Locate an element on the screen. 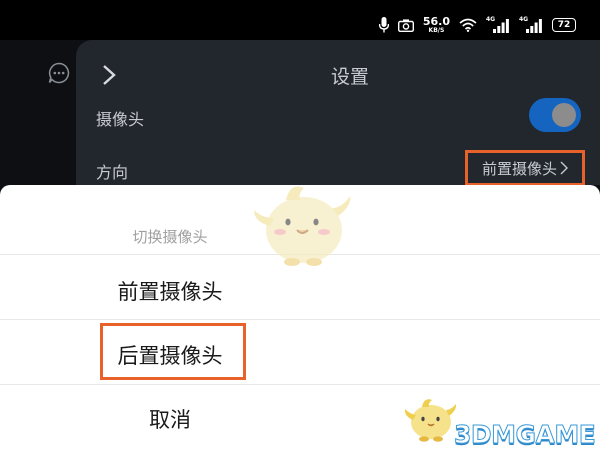  battery-icon: 72 is located at coordinates (564, 25).